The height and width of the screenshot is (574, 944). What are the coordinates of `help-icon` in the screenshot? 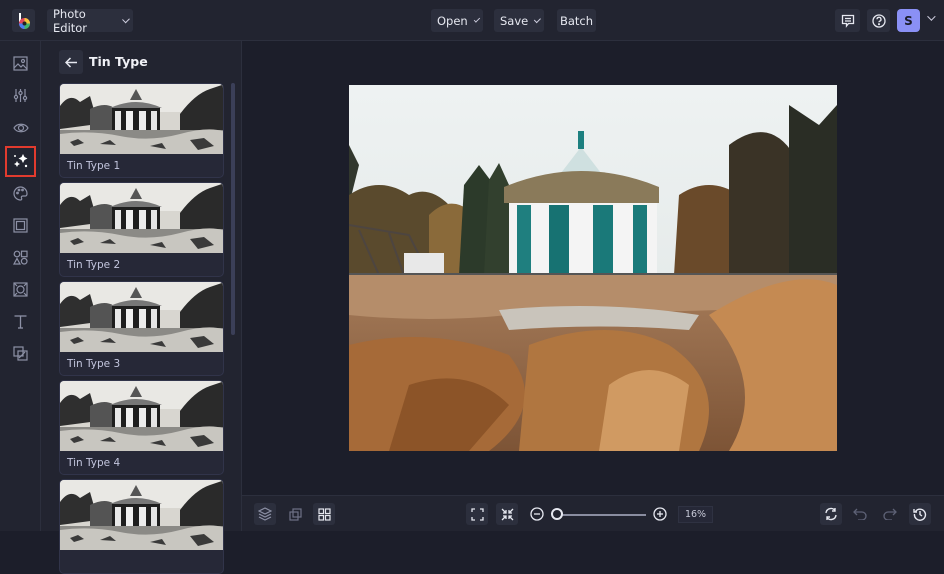 It's located at (878, 20).